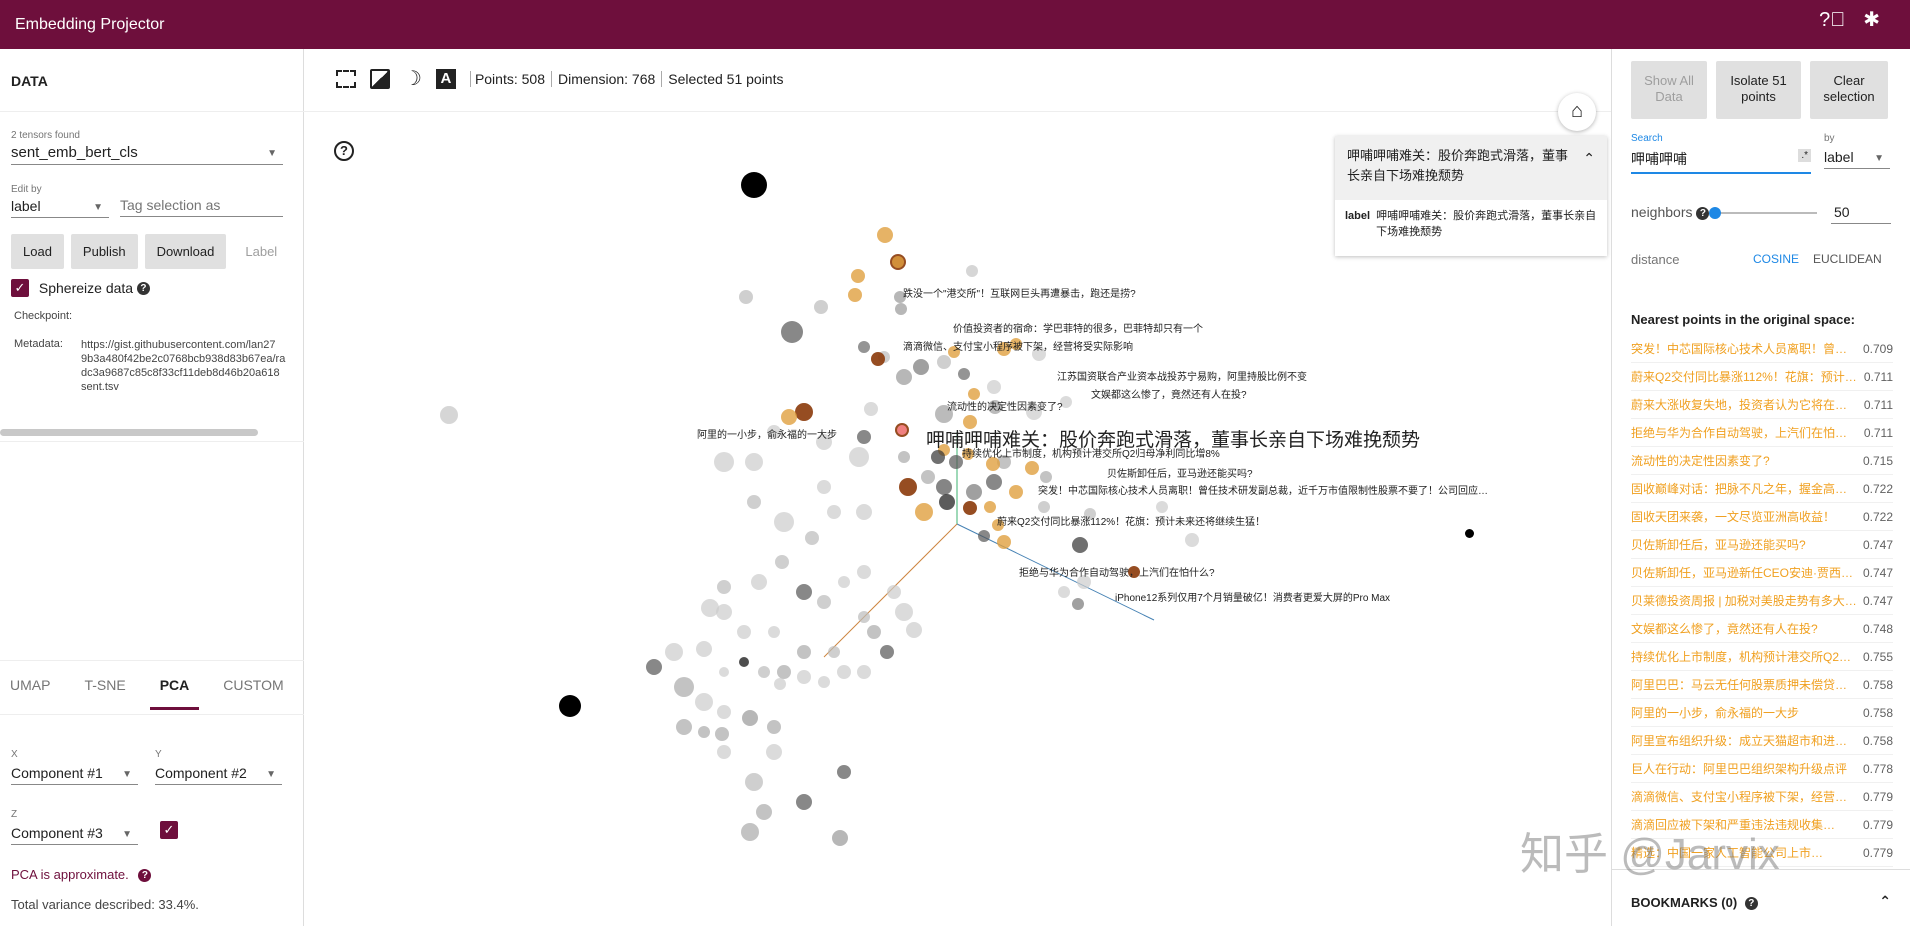 The width and height of the screenshot is (1910, 926). Describe the element at coordinates (218, 775) in the screenshot. I see `y-component-select: Component #2 ▼` at that location.